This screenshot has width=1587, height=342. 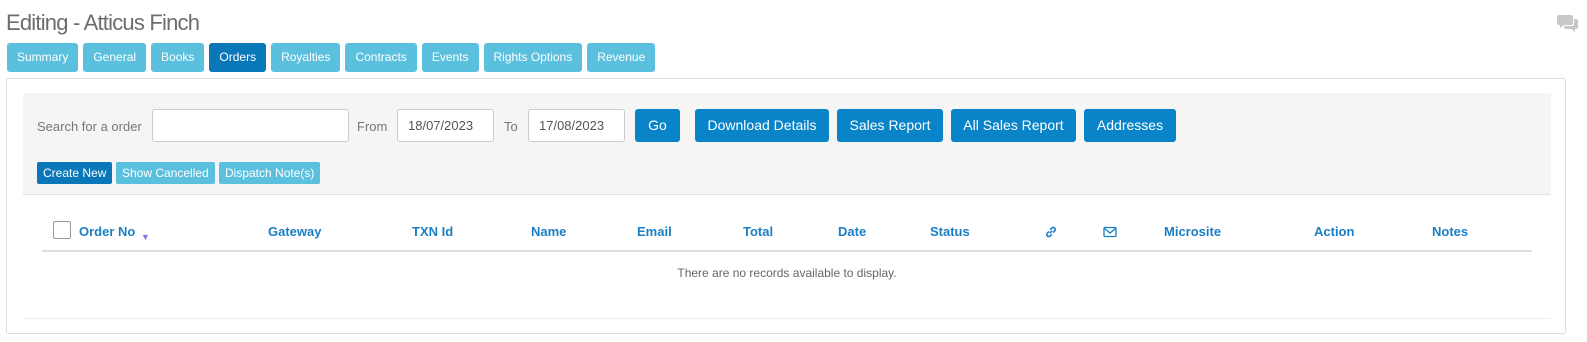 What do you see at coordinates (890, 125) in the screenshot?
I see `sales-report-button: Sales Report` at bounding box center [890, 125].